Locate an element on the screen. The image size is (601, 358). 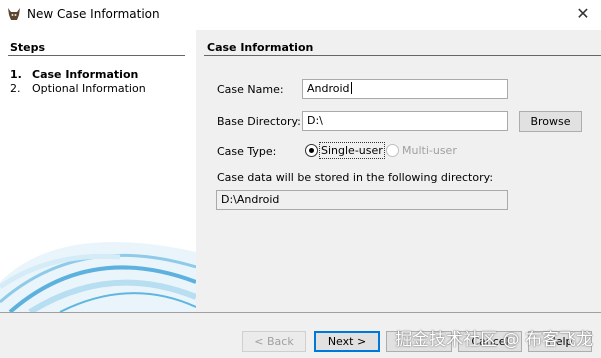
decorative-swoosh-graphic is located at coordinates (98, 277).